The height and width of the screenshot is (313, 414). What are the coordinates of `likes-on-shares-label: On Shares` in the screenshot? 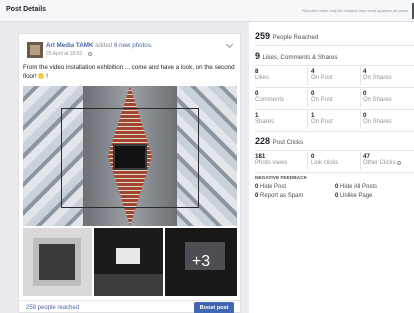 It's located at (377, 78).